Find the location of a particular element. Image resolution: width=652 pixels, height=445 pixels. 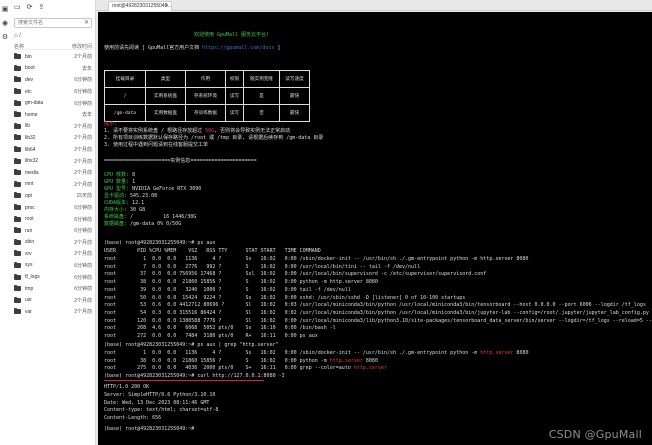

refresh-icon: ⟳ is located at coordinates (30, 8).